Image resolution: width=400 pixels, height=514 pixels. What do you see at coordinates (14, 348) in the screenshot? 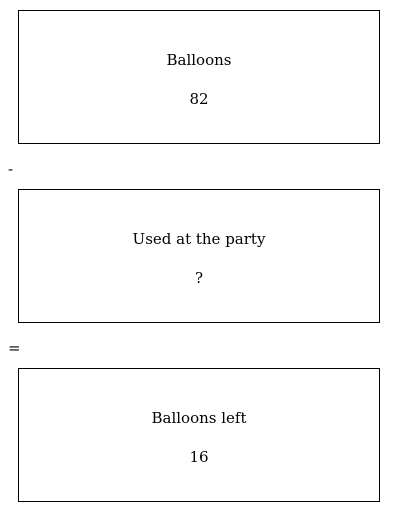
I see `equals-operator: =` at bounding box center [14, 348].